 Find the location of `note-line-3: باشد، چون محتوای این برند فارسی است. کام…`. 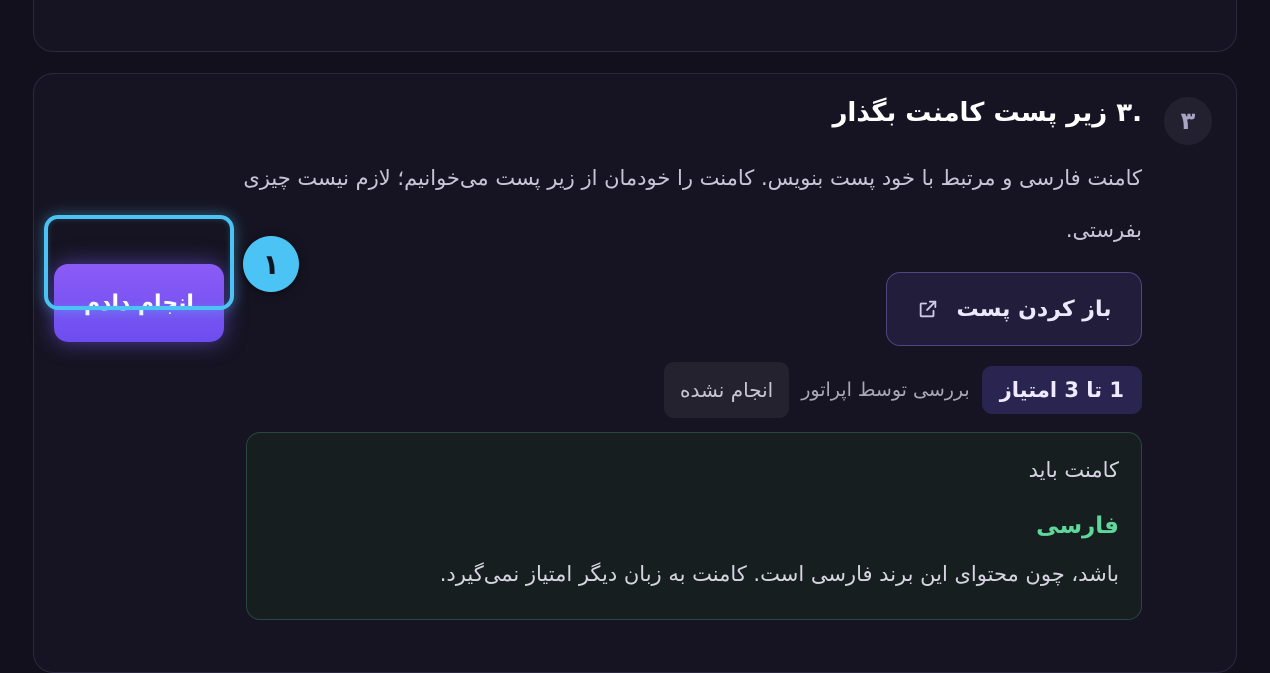

note-line-3: باشد، چون محتوای این برند فارسی است. کام… is located at coordinates (779, 574).